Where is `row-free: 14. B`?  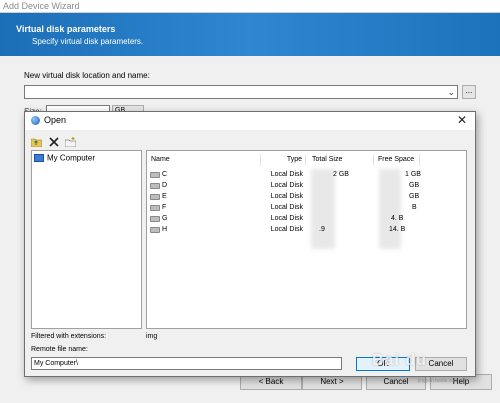
row-free: 14. B is located at coordinates (397, 229).